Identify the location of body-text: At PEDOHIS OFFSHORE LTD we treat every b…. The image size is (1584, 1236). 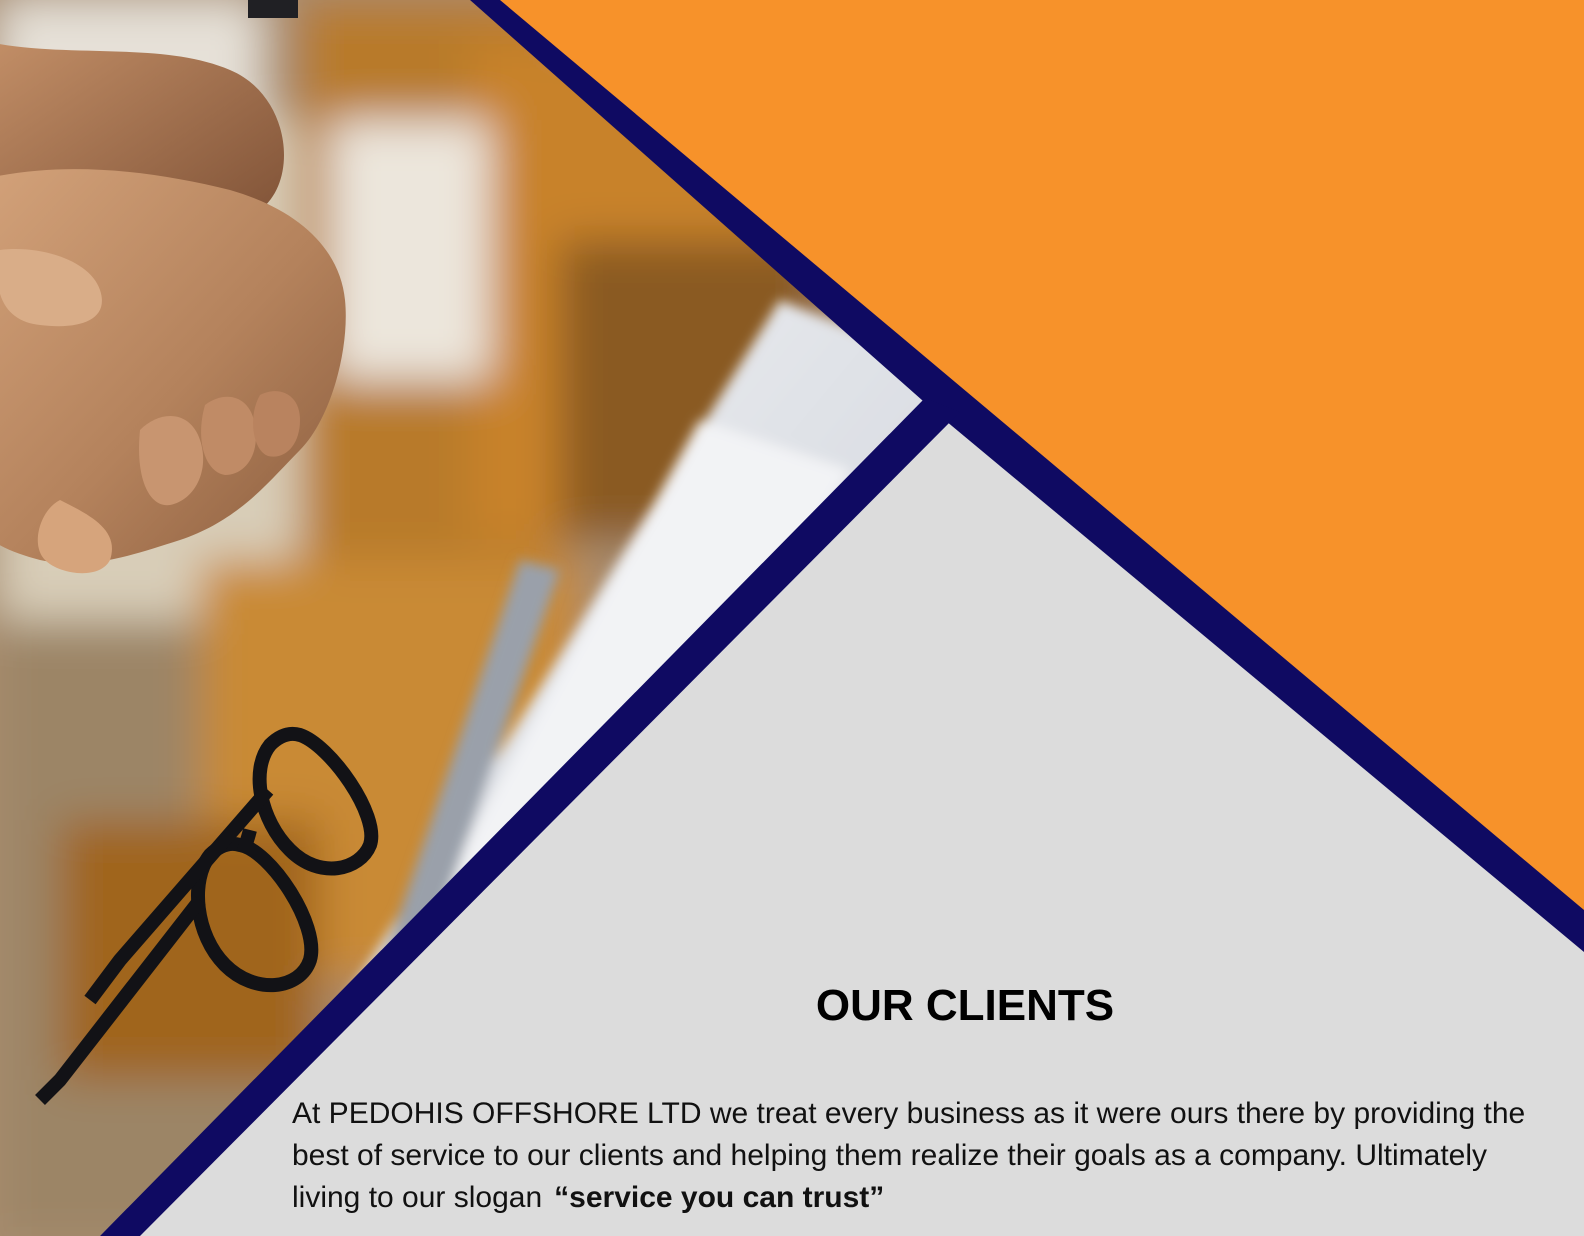
(909, 1155).